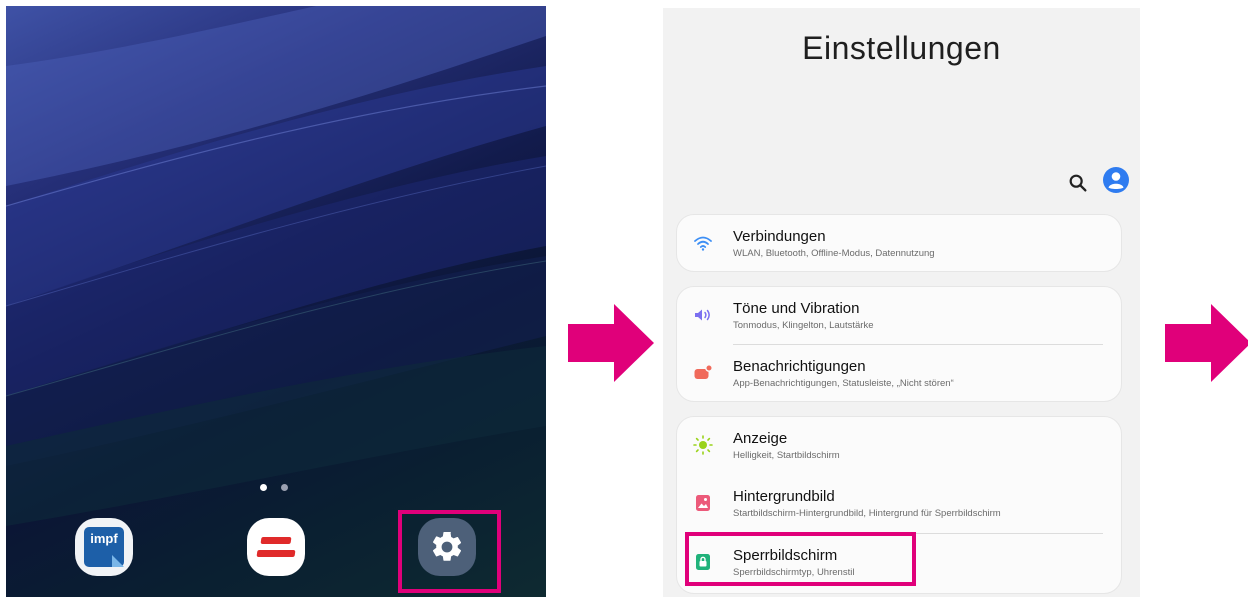 This screenshot has height=597, width=1248. Describe the element at coordinates (799, 366) in the screenshot. I see `settings-item-title: Benachrichtigungen` at that location.